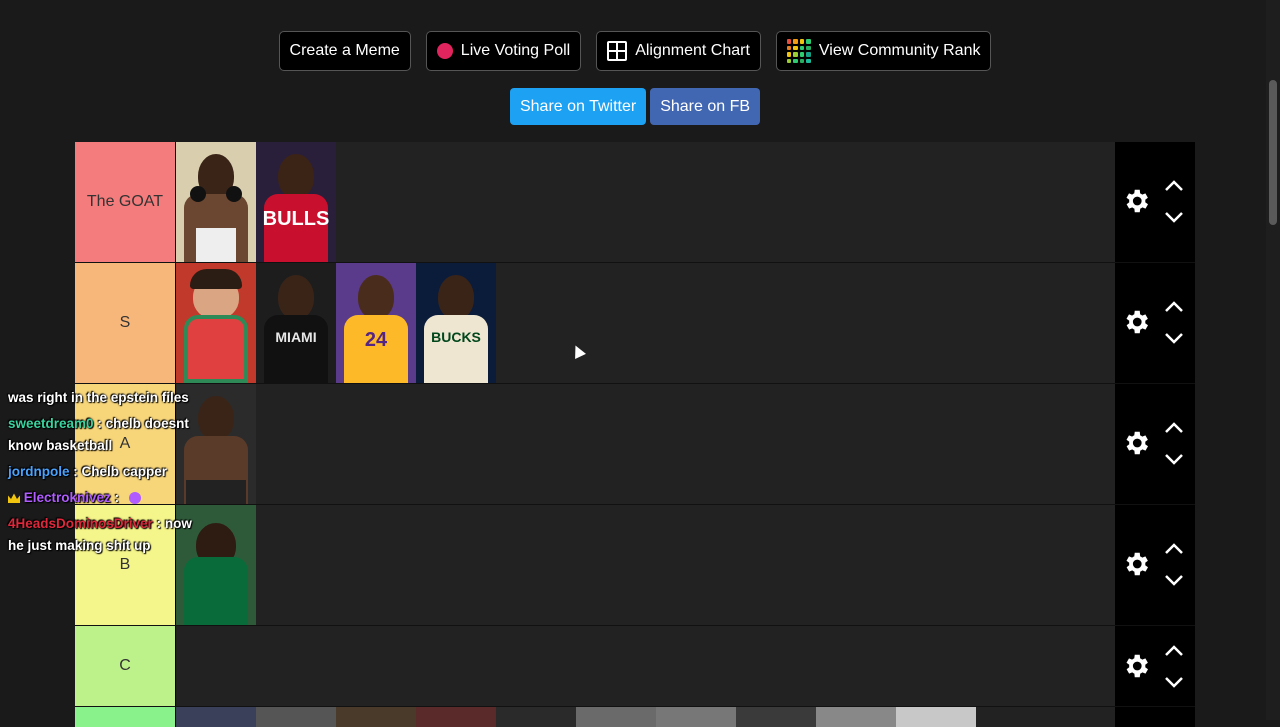 This screenshot has width=1280, height=727. Describe the element at coordinates (692, 50) in the screenshot. I see `alignment-chart-label: Alignment Chart` at that location.